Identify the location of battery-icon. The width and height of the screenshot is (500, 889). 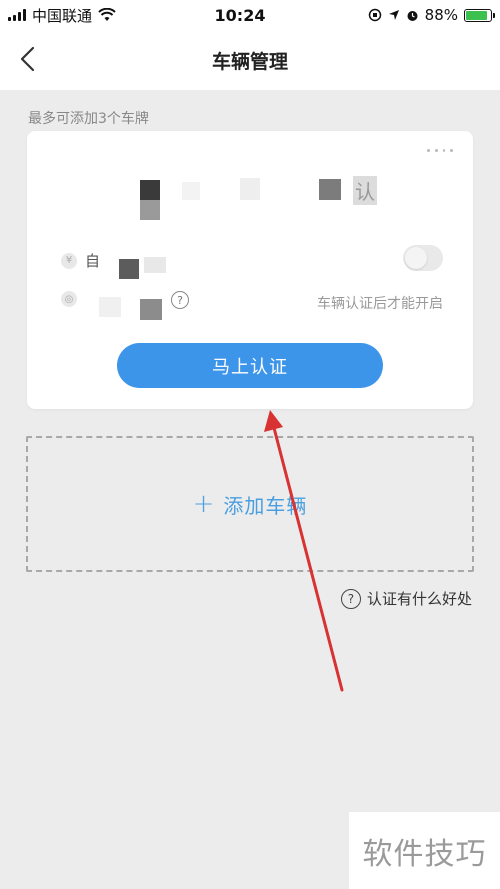
(479, 15).